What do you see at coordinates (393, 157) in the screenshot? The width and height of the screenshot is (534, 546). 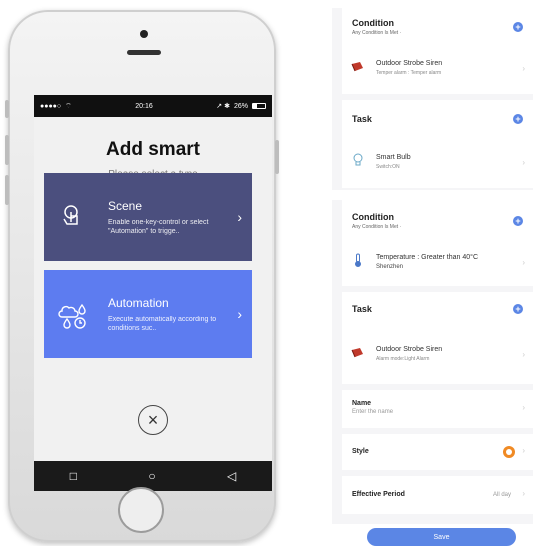 I see `task-item-name: Smart Bulb` at bounding box center [393, 157].